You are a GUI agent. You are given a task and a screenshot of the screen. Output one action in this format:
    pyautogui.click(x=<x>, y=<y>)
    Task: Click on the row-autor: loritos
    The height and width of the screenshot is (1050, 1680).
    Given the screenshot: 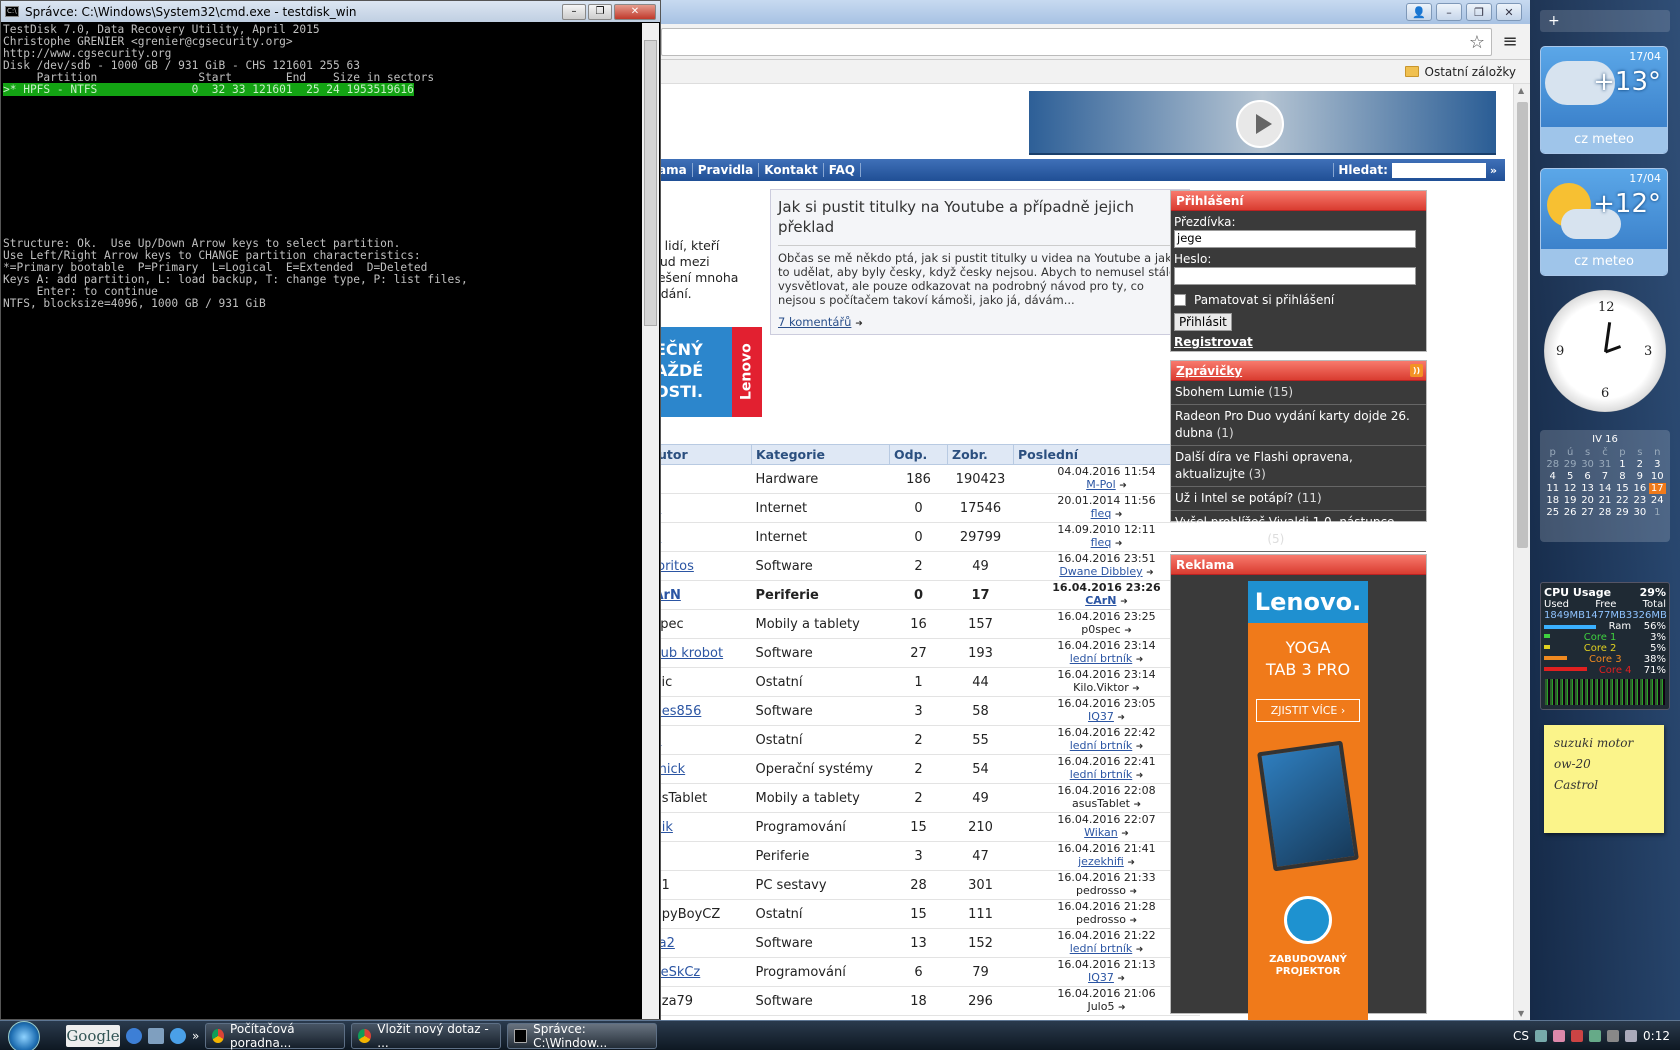 What is the action you would take?
    pyautogui.click(x=702, y=566)
    